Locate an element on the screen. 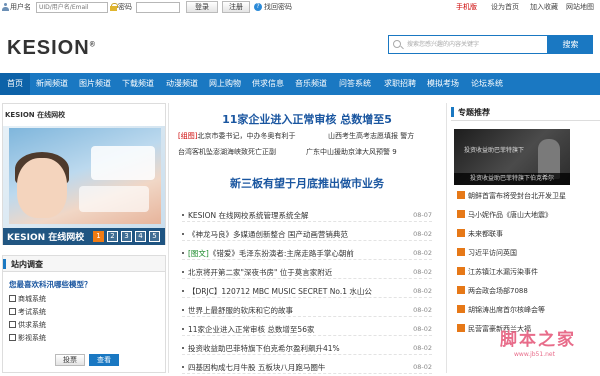  news-row: 11家企业进入正常审核 总数增至56家 08-02 is located at coordinates (307, 329).